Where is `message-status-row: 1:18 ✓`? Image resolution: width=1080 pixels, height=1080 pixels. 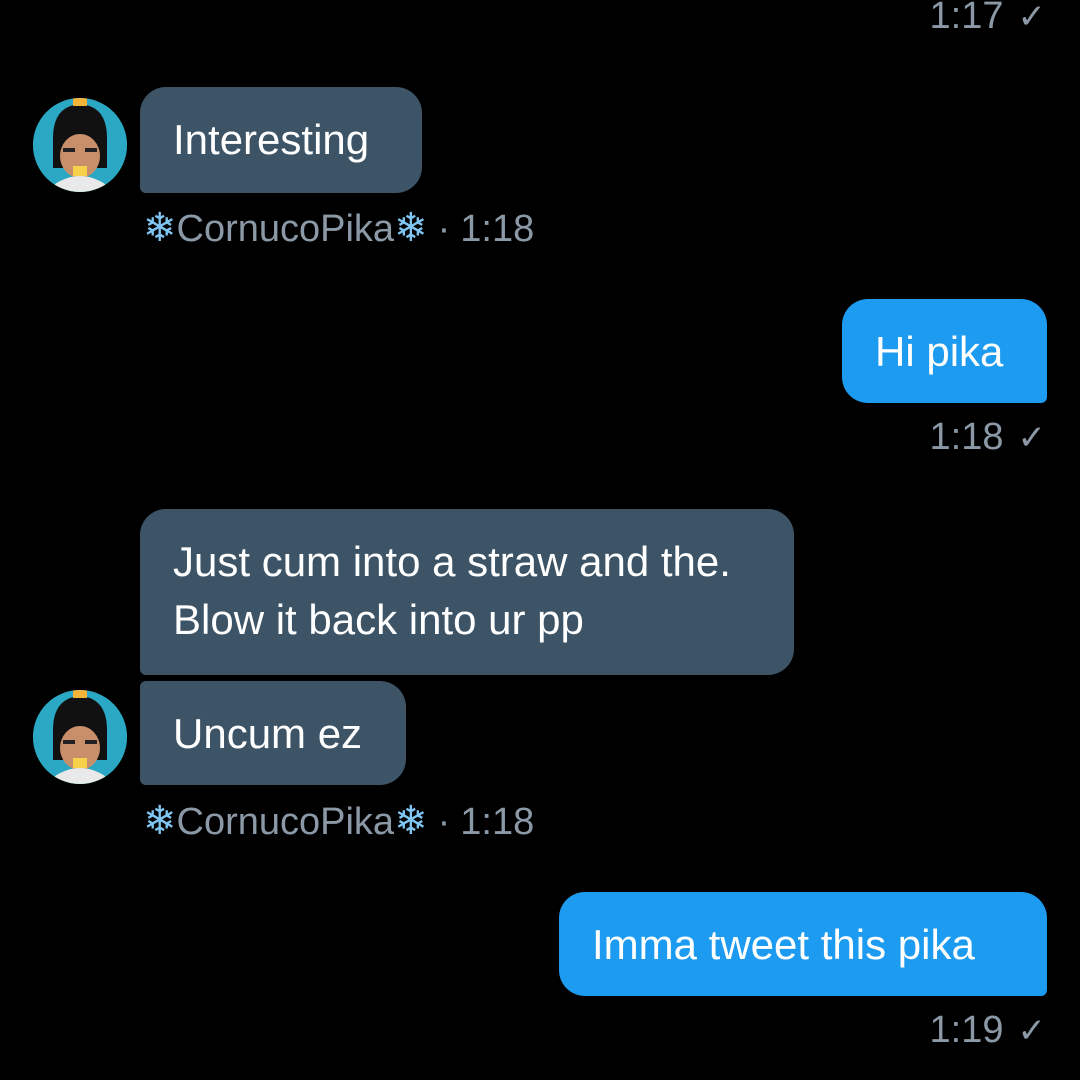
message-status-row: 1:18 ✓ is located at coordinates (988, 437).